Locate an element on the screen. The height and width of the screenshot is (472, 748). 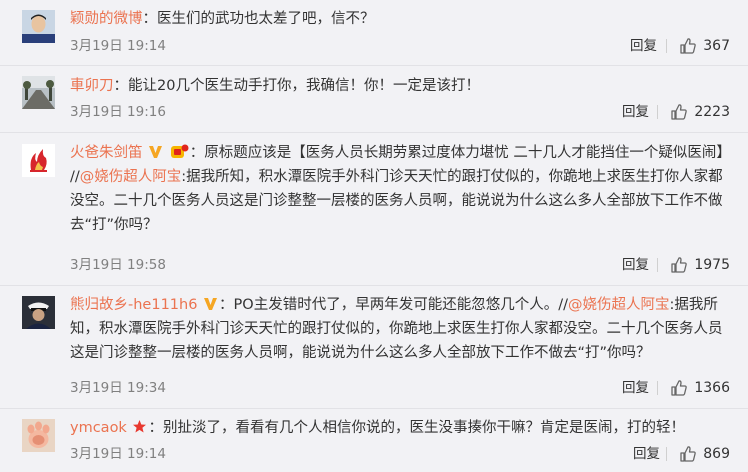
like-button: 1366 is located at coordinates (693, 388).